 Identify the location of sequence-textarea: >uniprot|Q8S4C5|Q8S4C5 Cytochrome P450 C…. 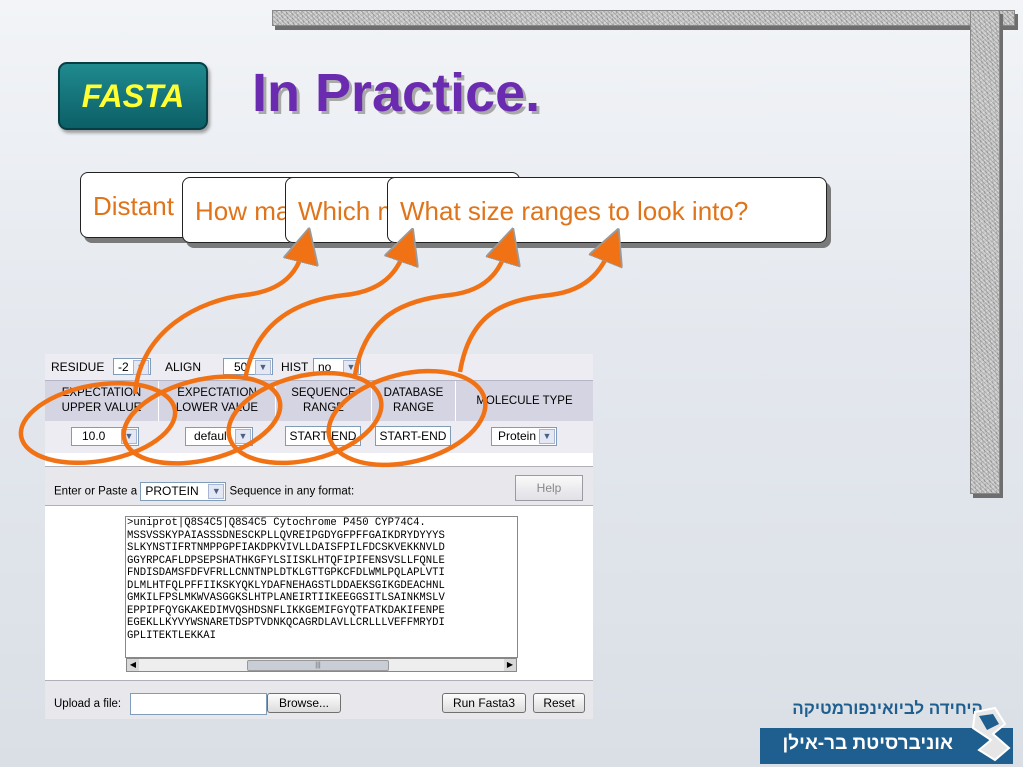
(321, 587).